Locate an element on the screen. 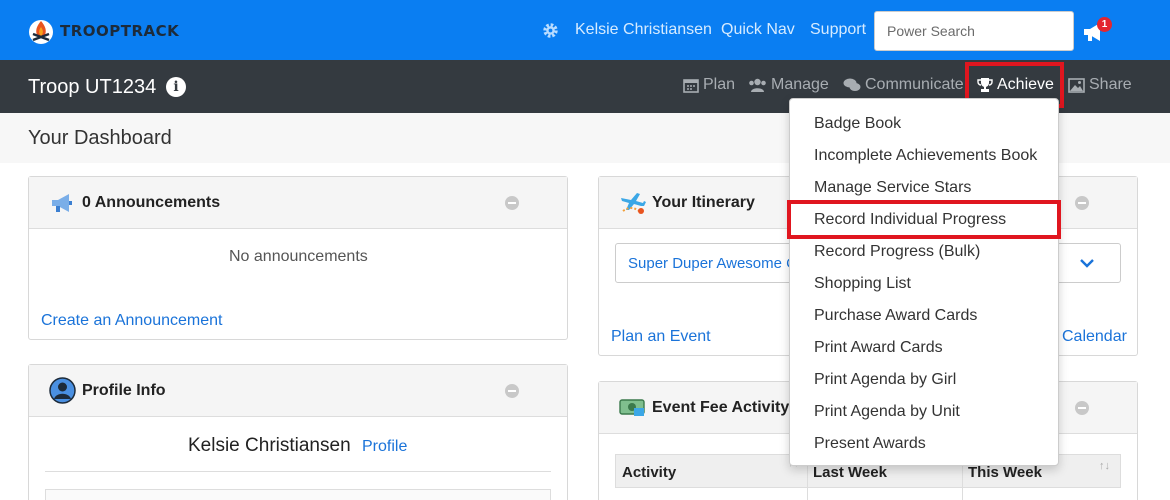 This screenshot has width=1170, height=500. no-announcements-text: No announcements is located at coordinates (298, 256).